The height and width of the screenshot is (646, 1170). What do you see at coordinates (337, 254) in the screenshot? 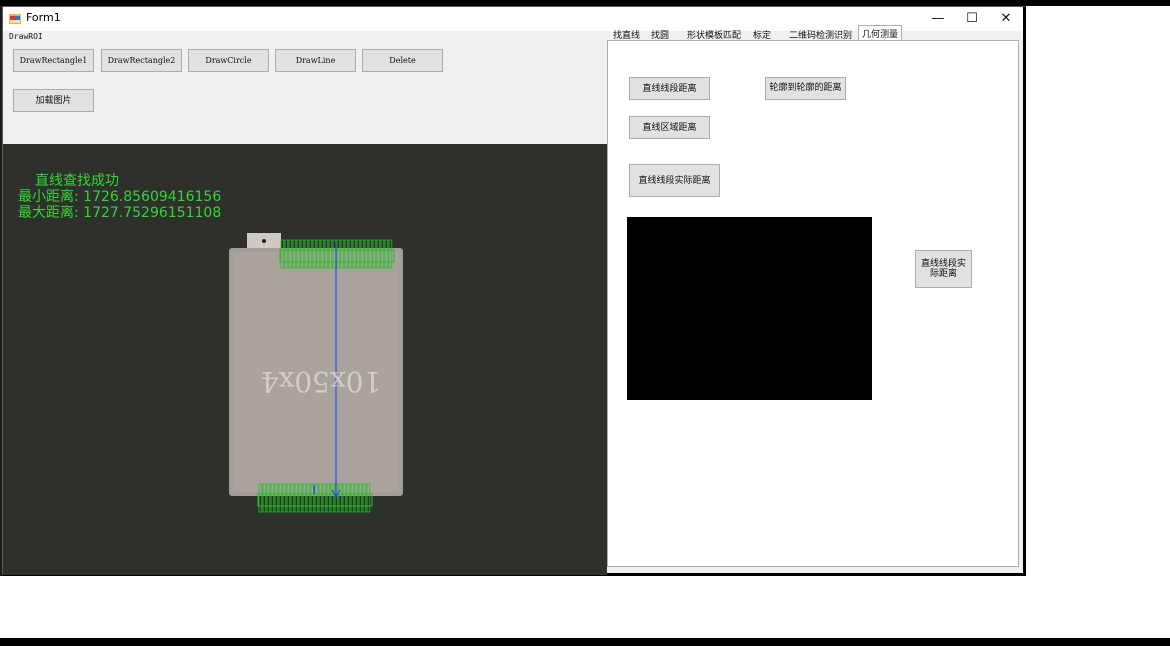
I see `top-caliper-region` at bounding box center [337, 254].